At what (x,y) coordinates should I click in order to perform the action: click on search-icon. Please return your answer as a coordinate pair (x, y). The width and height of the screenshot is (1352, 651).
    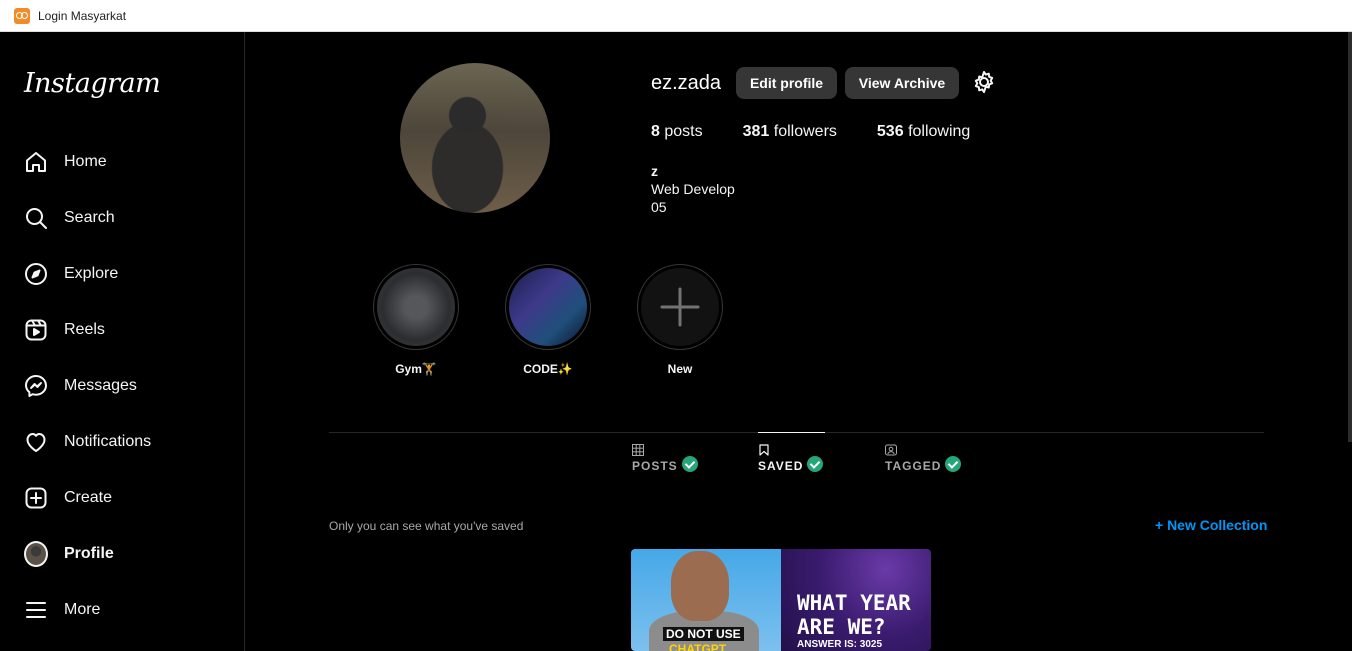
    Looking at the image, I should click on (36, 218).